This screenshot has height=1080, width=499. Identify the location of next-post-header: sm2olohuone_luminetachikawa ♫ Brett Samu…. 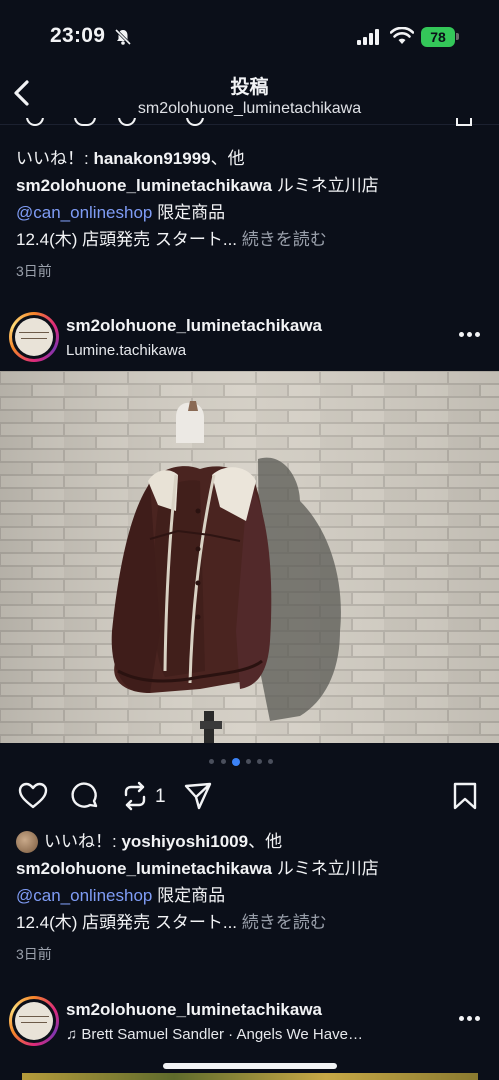
(249, 1026).